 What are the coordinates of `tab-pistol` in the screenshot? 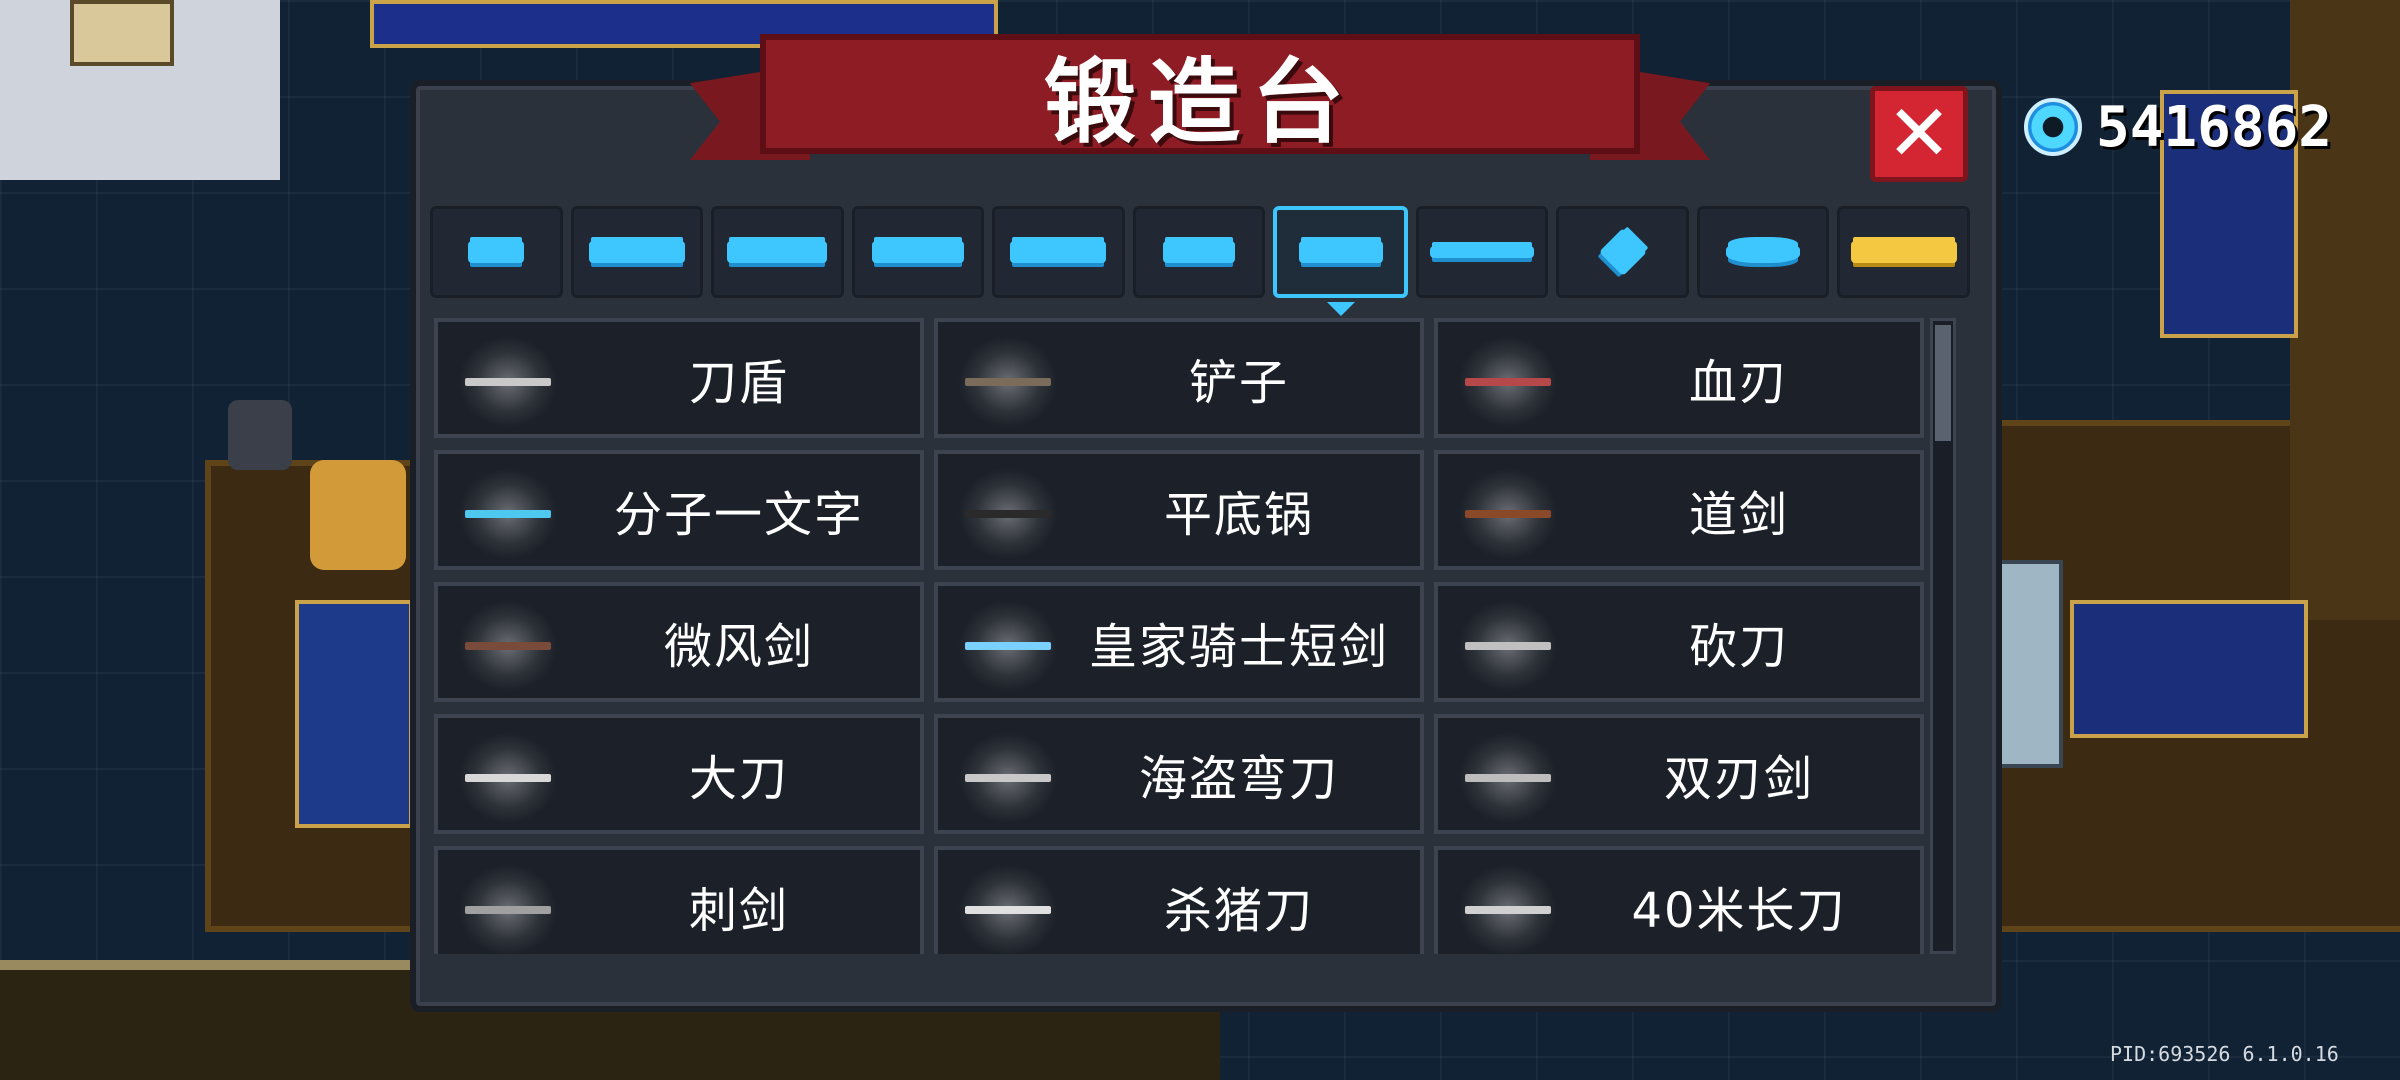 It's located at (496, 252).